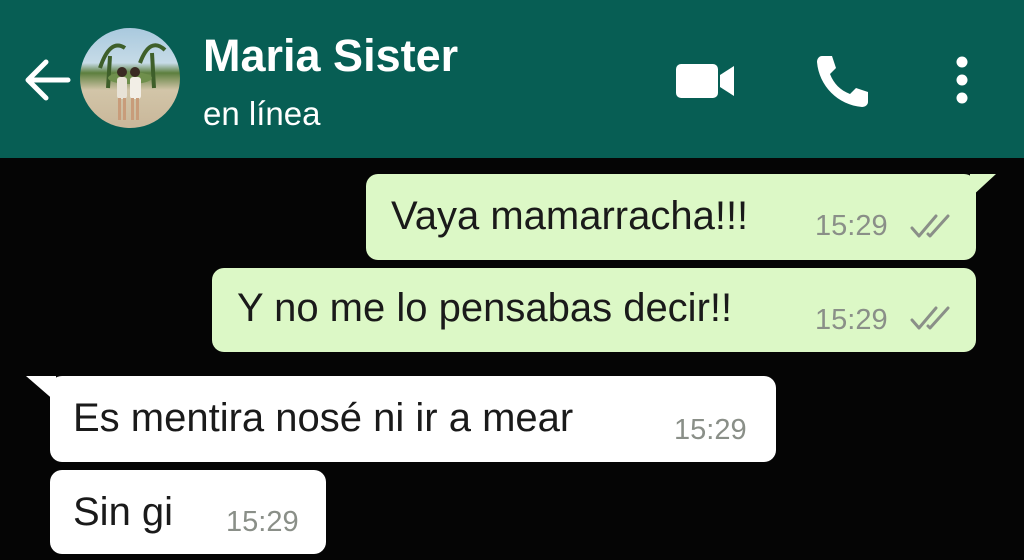 The image size is (1024, 560). I want to click on message-text: Es mentira nosé ni ir a mear, so click(323, 418).